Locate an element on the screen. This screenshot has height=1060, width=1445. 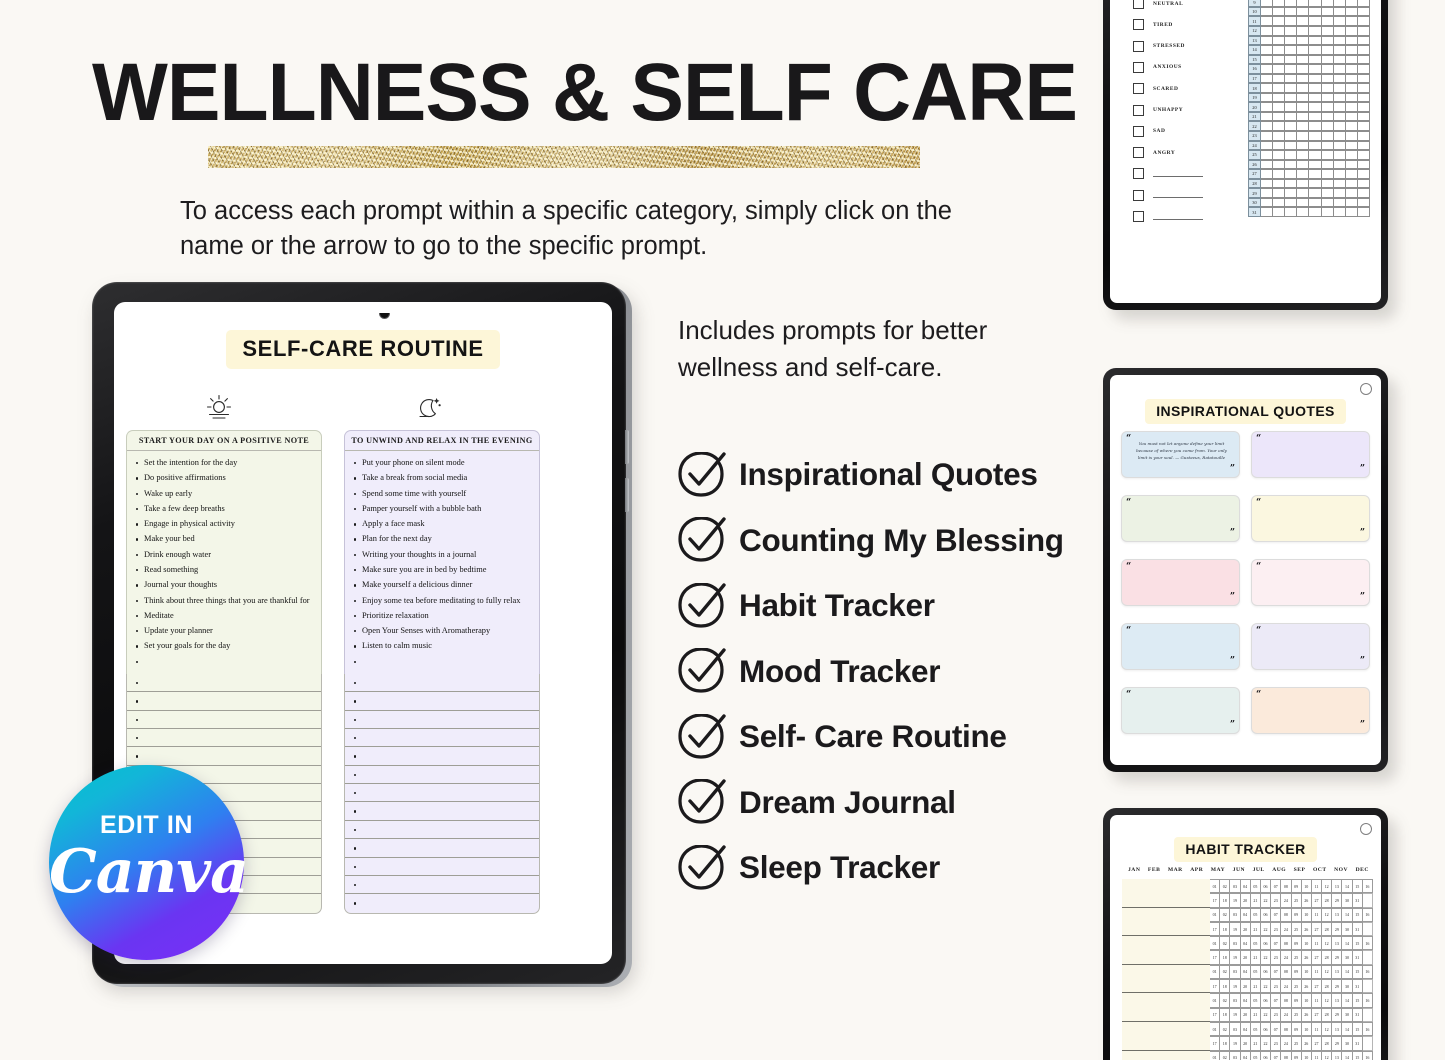
mood-grid-row: 28 is located at coordinates (1309, 183).